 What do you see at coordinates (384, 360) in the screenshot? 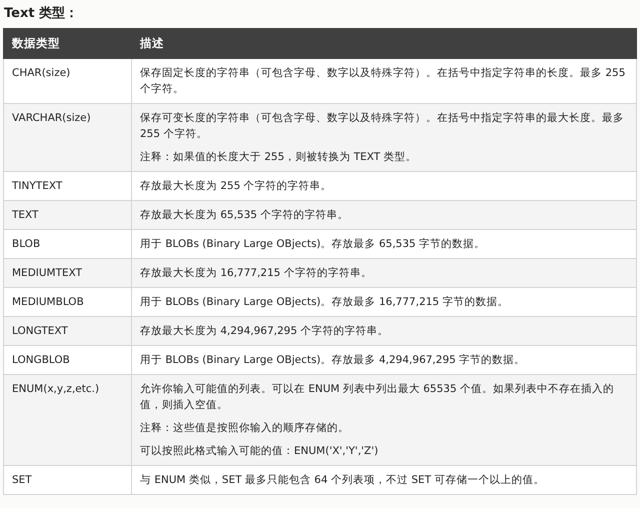
I see `table-cell: 用于 BLOBs (Binary Large OBjects)。存放最多 4,294,967,295 字节的数据。` at bounding box center [384, 360].